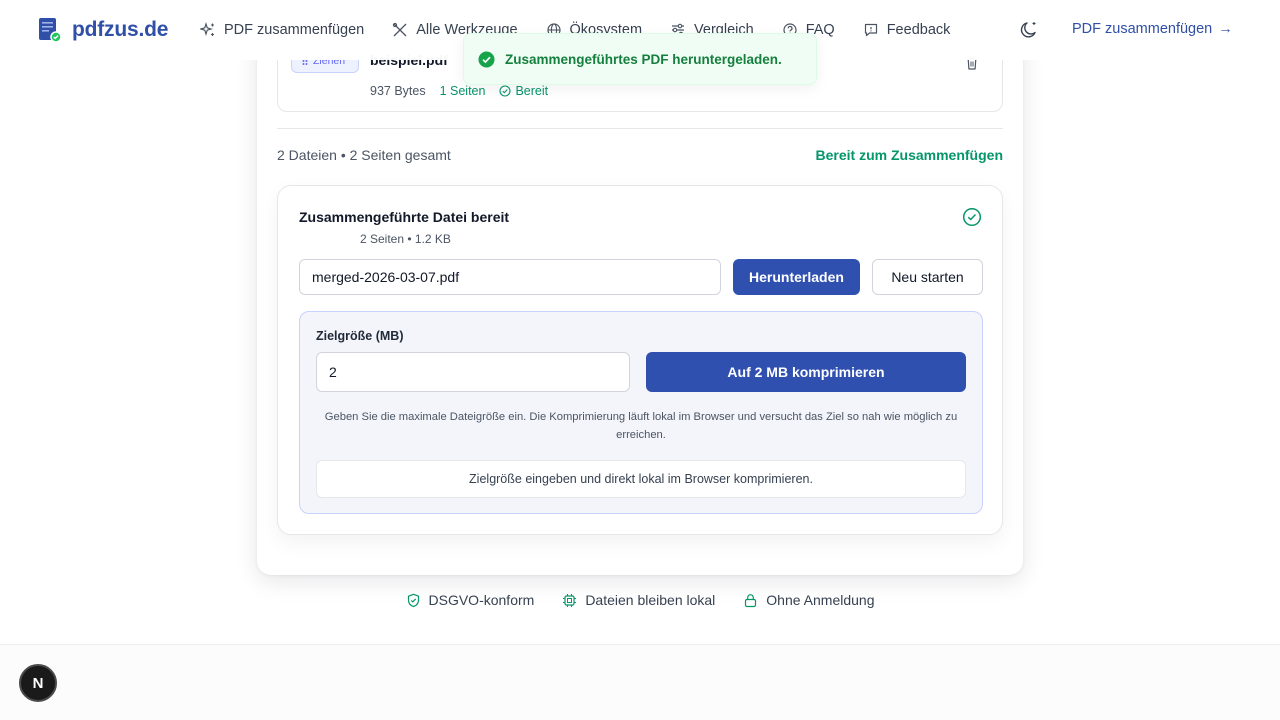 The image size is (1280, 720). I want to click on file-size: 937 Bytes, so click(398, 91).